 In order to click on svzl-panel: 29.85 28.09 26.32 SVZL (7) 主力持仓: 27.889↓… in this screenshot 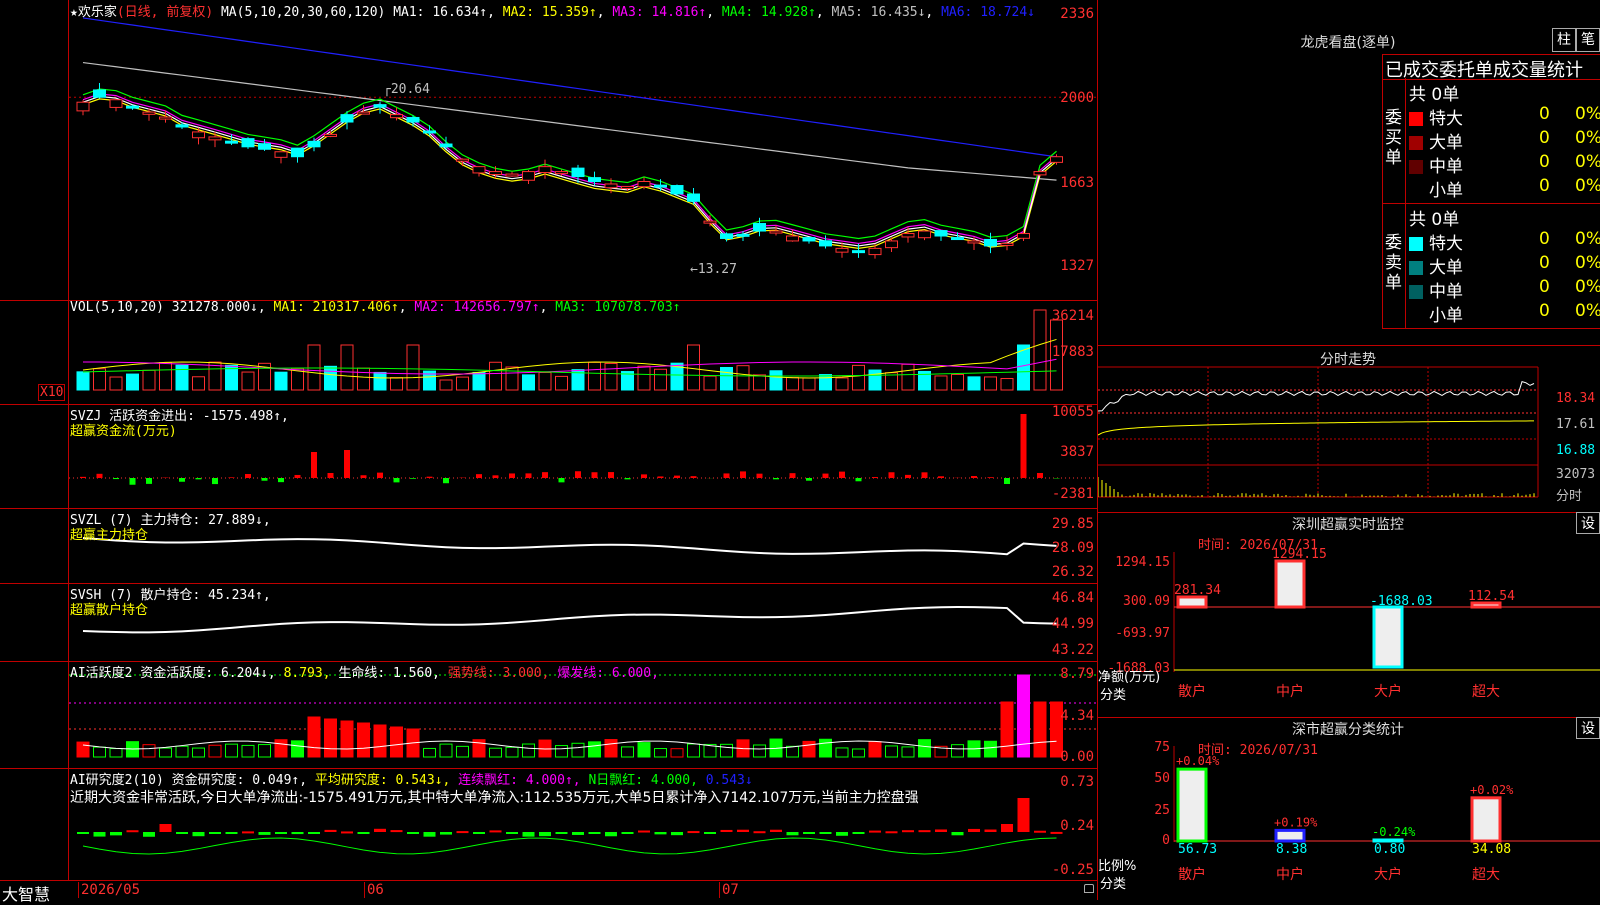, I will do `click(549, 546)`.